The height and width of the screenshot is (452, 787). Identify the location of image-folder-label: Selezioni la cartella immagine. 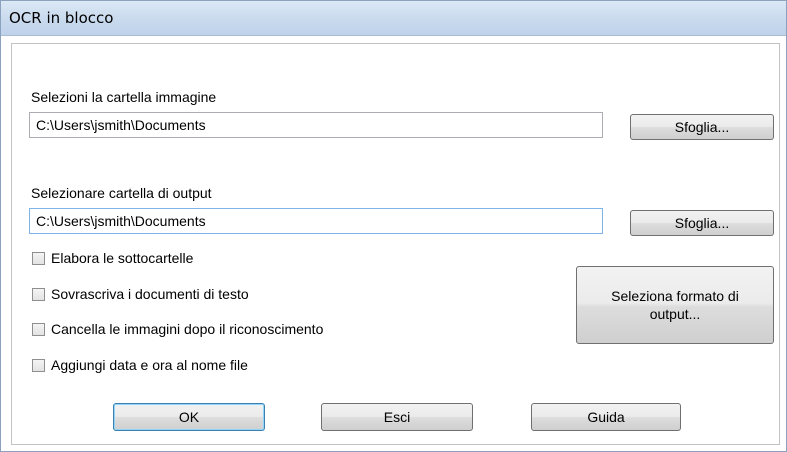
(124, 97).